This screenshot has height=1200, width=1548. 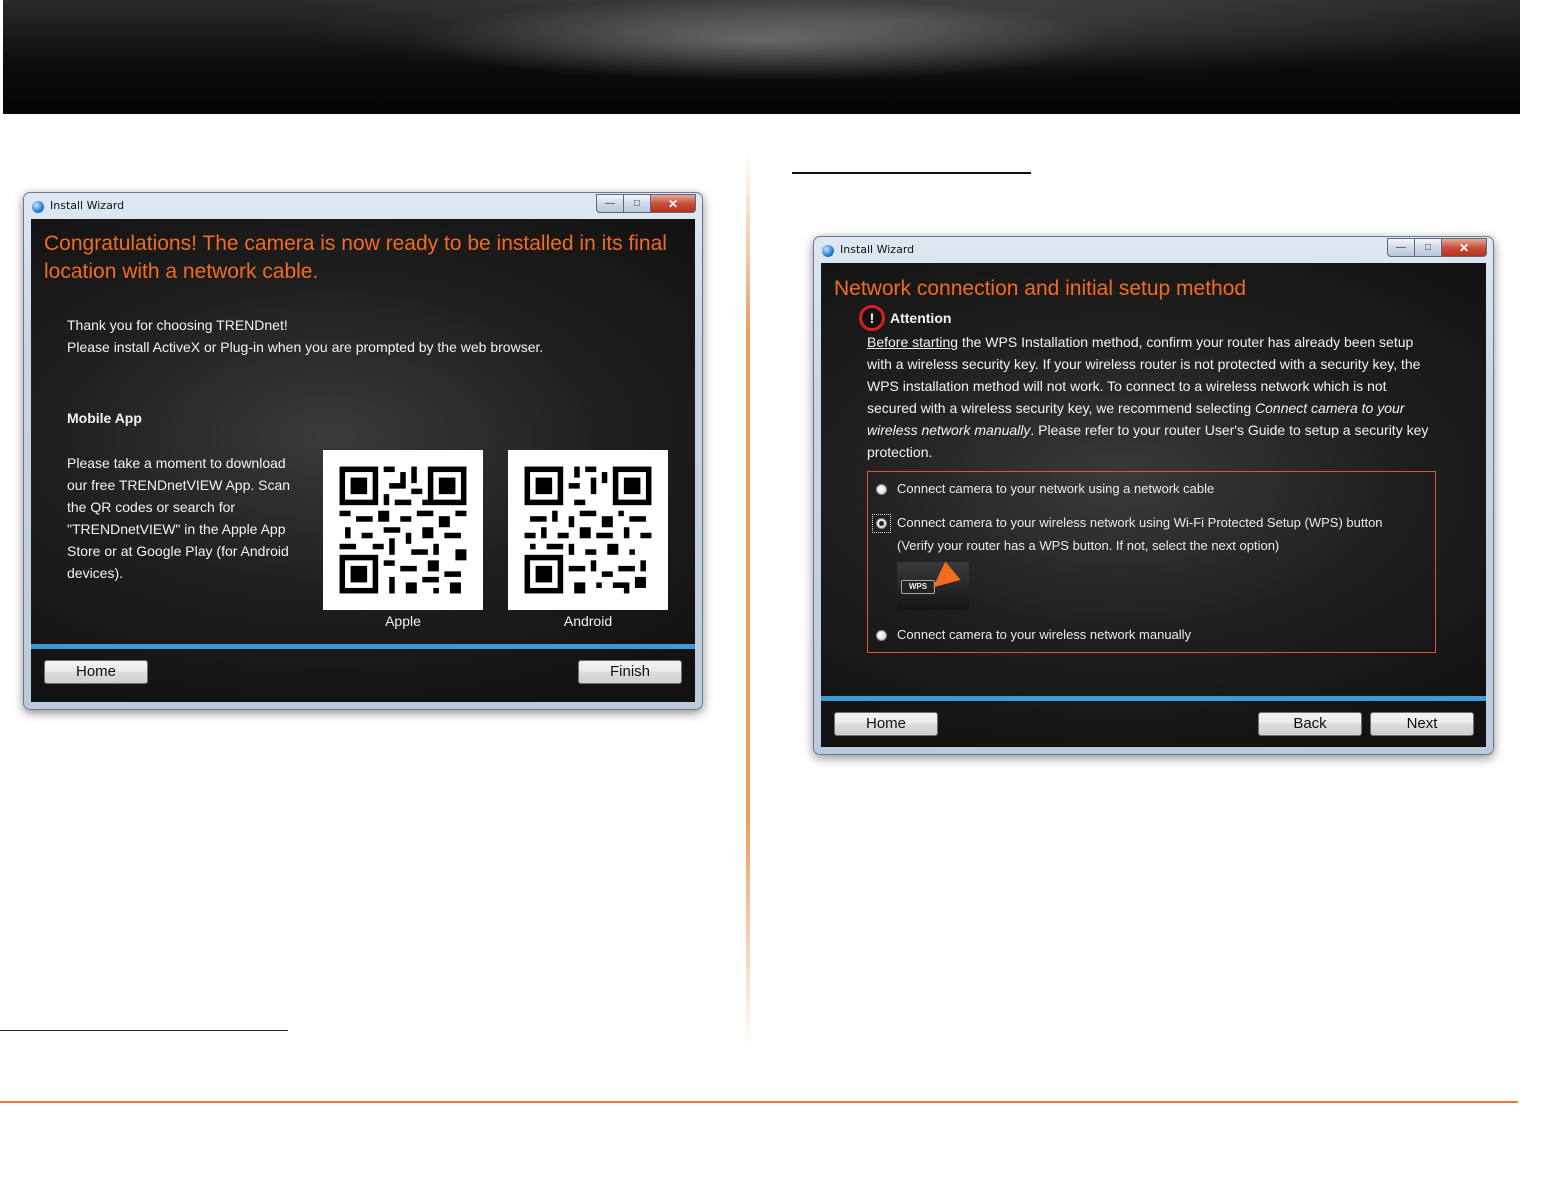 I want to click on radio-wps-button, so click(x=881, y=523).